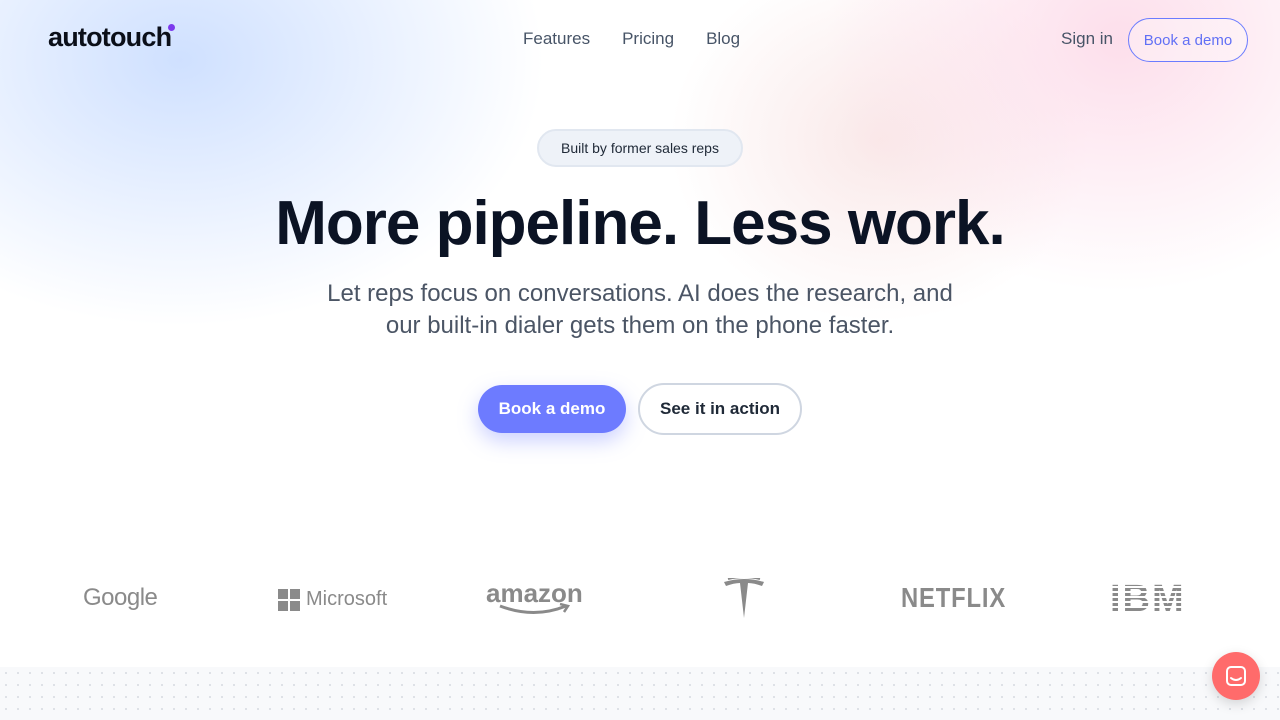  What do you see at coordinates (552, 409) in the screenshot?
I see `hero-book-demo-button: Book a demo` at bounding box center [552, 409].